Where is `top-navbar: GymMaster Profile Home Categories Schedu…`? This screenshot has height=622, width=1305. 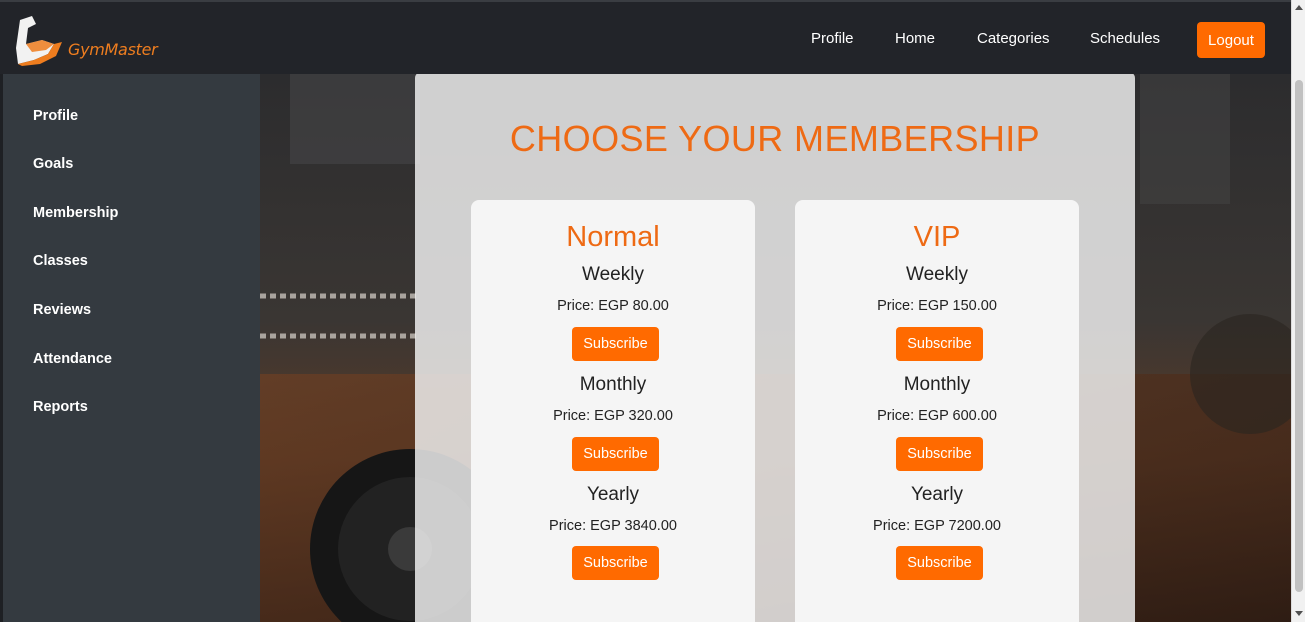
top-navbar: GymMaster Profile Home Categories Schedu… is located at coordinates (645, 37).